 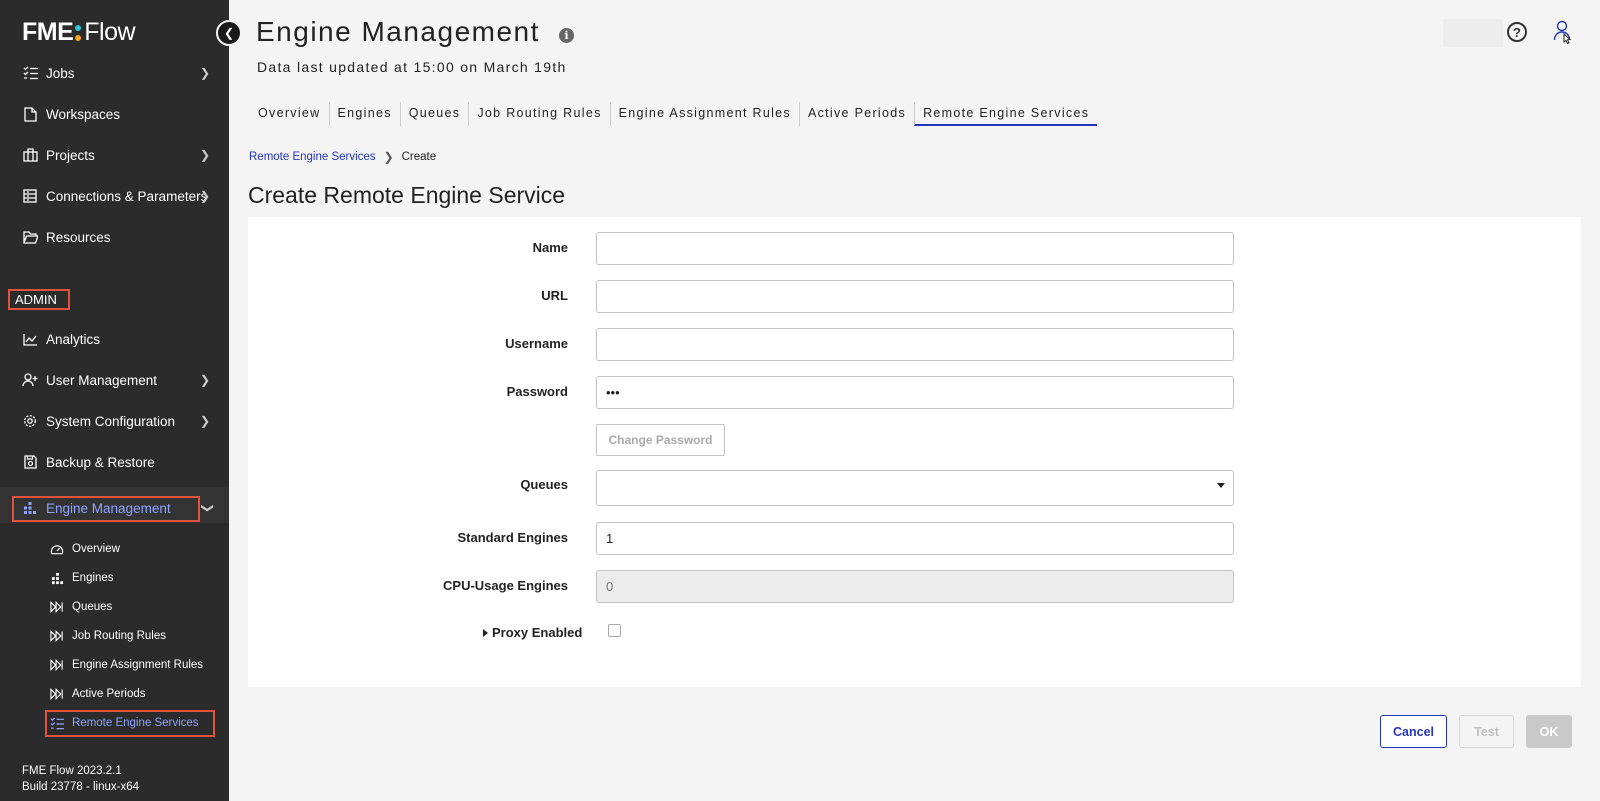 I want to click on sidebar-item-jobs: Jobs ❯, so click(x=114, y=73).